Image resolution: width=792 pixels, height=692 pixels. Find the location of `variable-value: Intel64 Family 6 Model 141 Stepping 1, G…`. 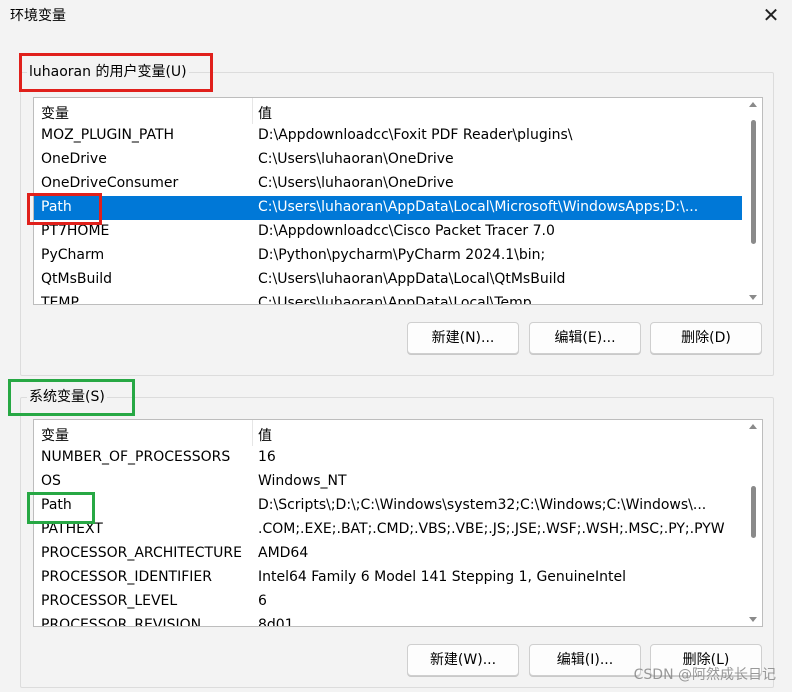

variable-value: Intel64 Family 6 Model 141 Stepping 1, G… is located at coordinates (442, 577).